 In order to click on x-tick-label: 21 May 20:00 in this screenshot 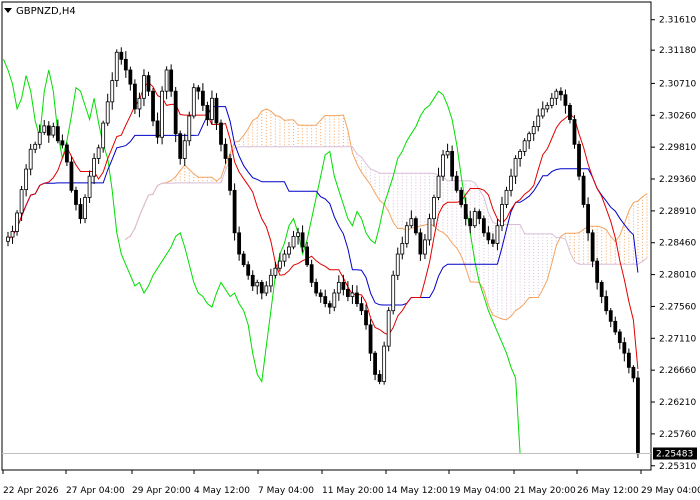, I will do `click(545, 491)`.